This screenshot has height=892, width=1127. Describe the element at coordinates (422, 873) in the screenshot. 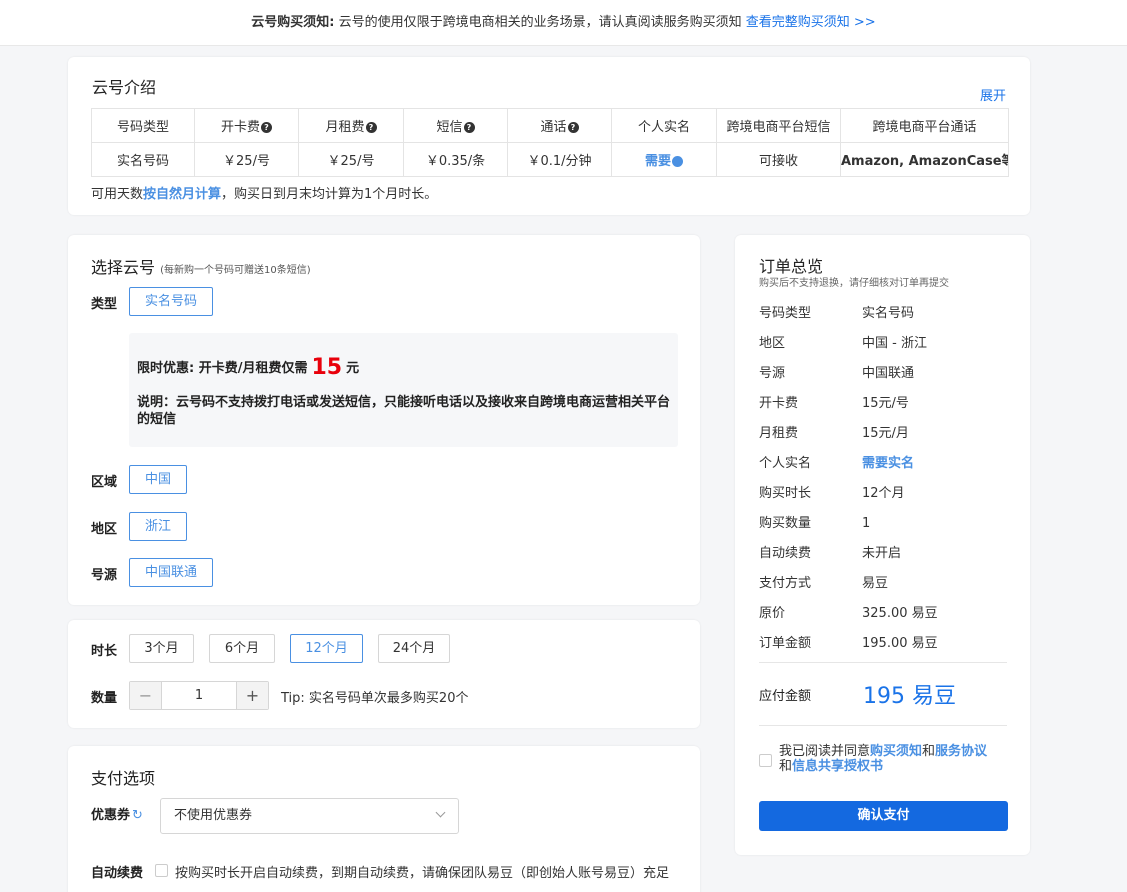

I see `auto-renew-text: 按购买时长开启自动续费，到期自动续费，请确保团队易豆（即创始人账号易豆）充足` at that location.